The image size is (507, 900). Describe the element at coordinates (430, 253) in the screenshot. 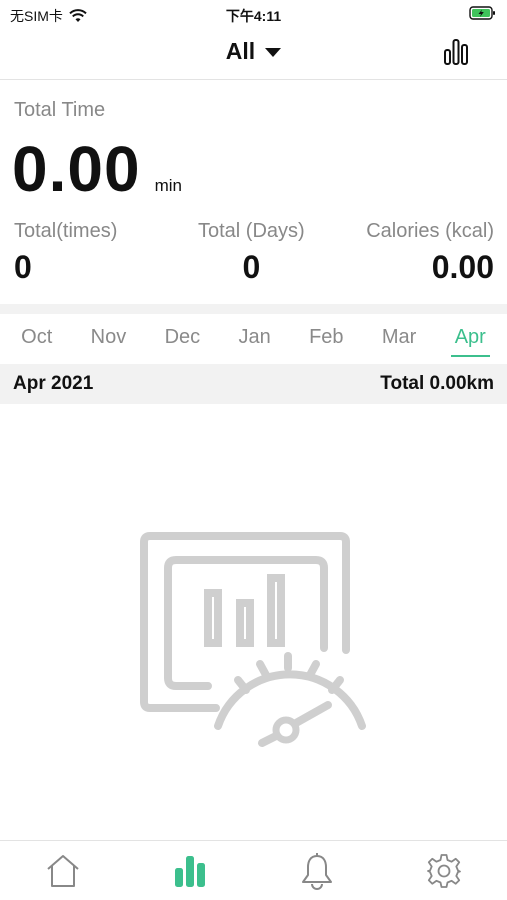

I see `stat-calories: Calories (kcal) 0.00` at that location.